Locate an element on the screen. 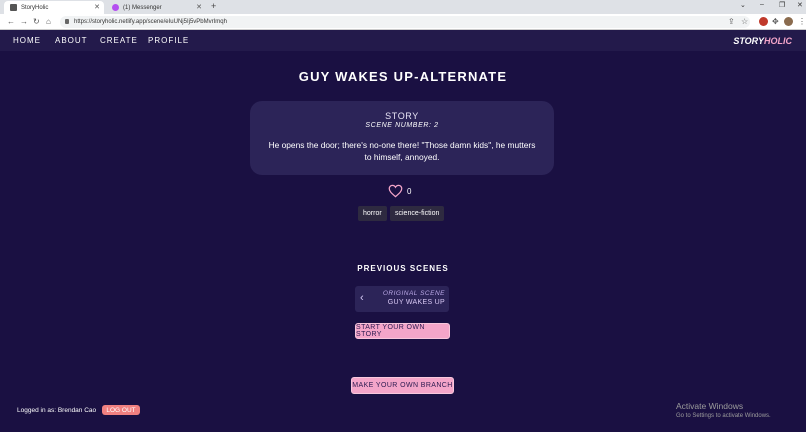 The image size is (806, 432). lock-icon is located at coordinates (67, 21).